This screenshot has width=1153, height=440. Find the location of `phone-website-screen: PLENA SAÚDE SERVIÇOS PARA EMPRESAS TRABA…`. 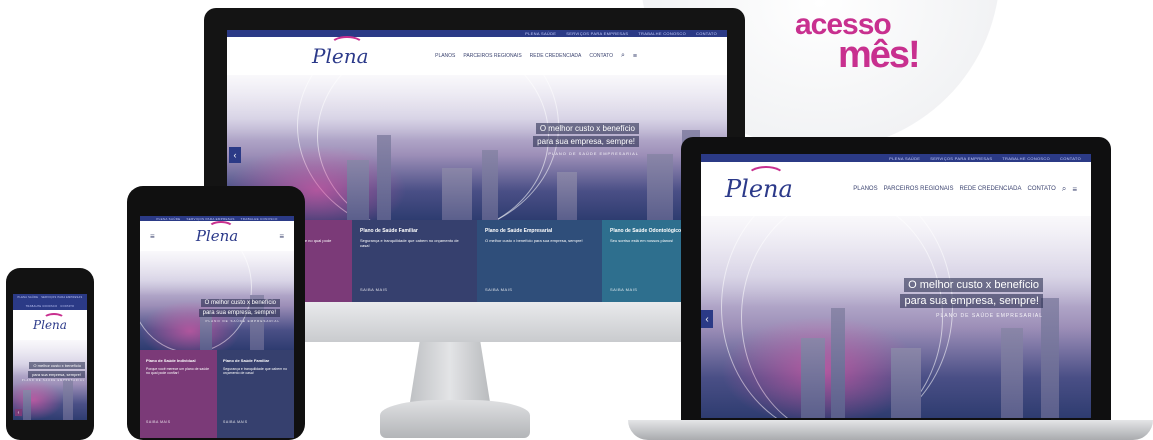

phone-website-screen: PLENA SAÚDE SERVIÇOS PARA EMPRESAS TRABA… is located at coordinates (50, 357).